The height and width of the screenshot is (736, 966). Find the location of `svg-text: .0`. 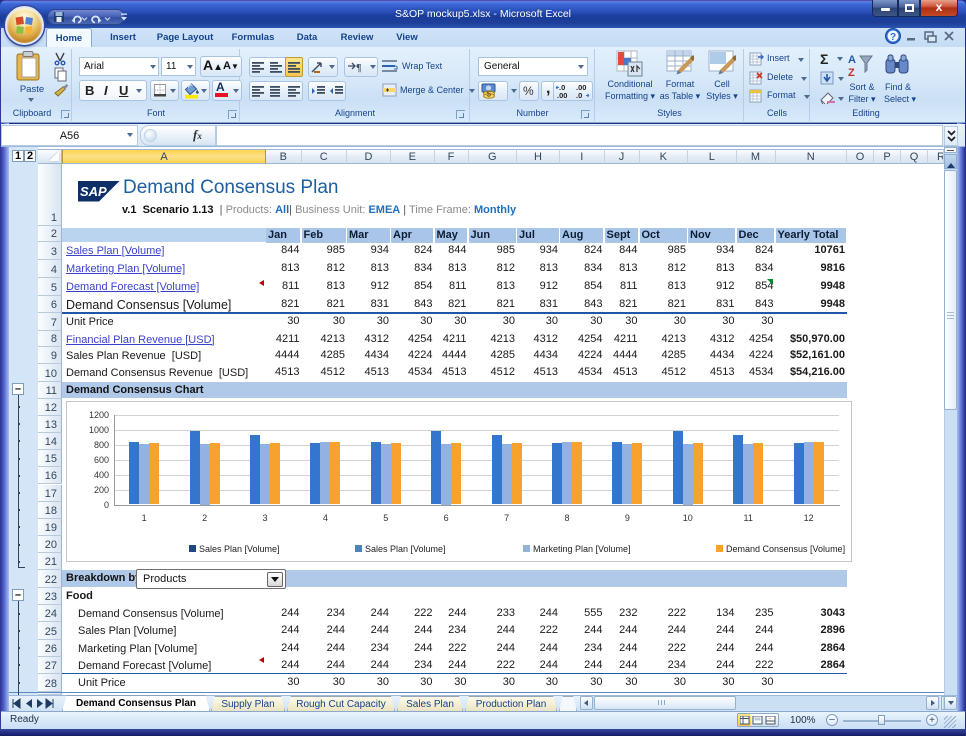

svg-text: .0 is located at coordinates (579, 95).